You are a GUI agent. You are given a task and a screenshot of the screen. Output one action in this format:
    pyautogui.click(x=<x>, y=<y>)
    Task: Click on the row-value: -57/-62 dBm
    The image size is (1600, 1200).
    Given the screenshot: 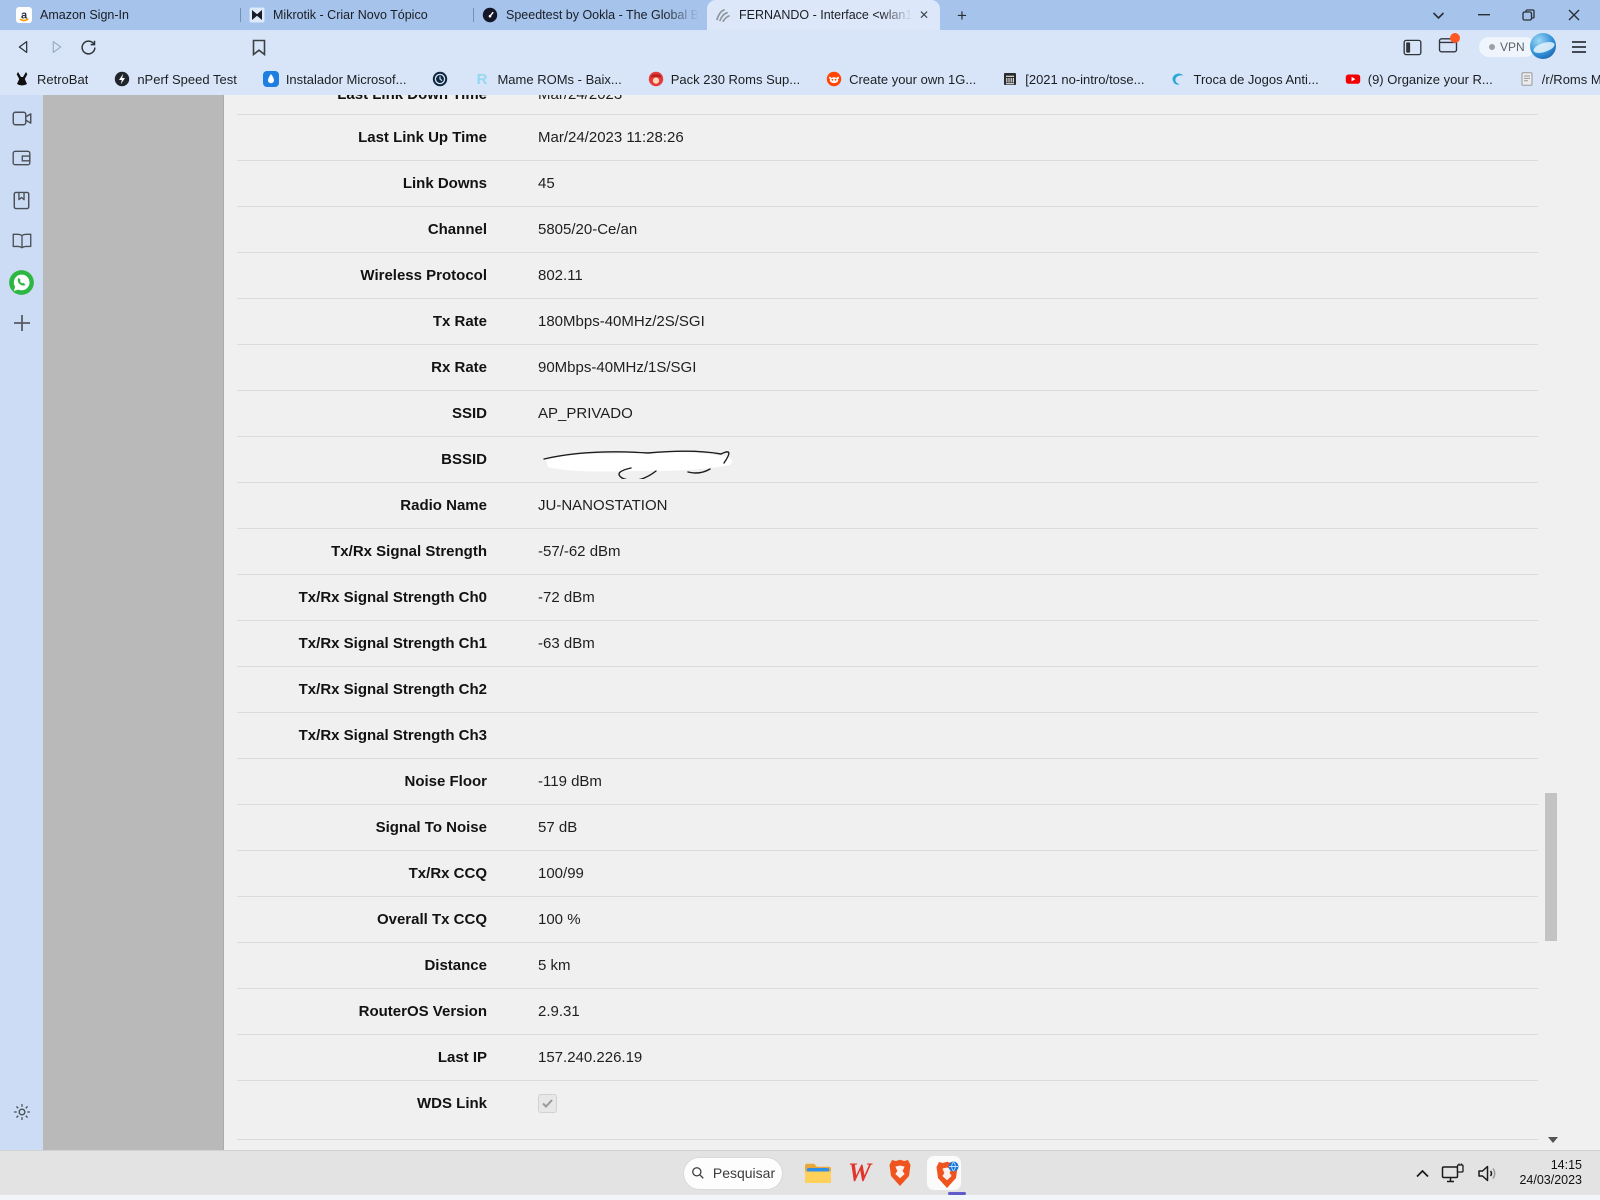 What is the action you would take?
    pyautogui.click(x=579, y=551)
    